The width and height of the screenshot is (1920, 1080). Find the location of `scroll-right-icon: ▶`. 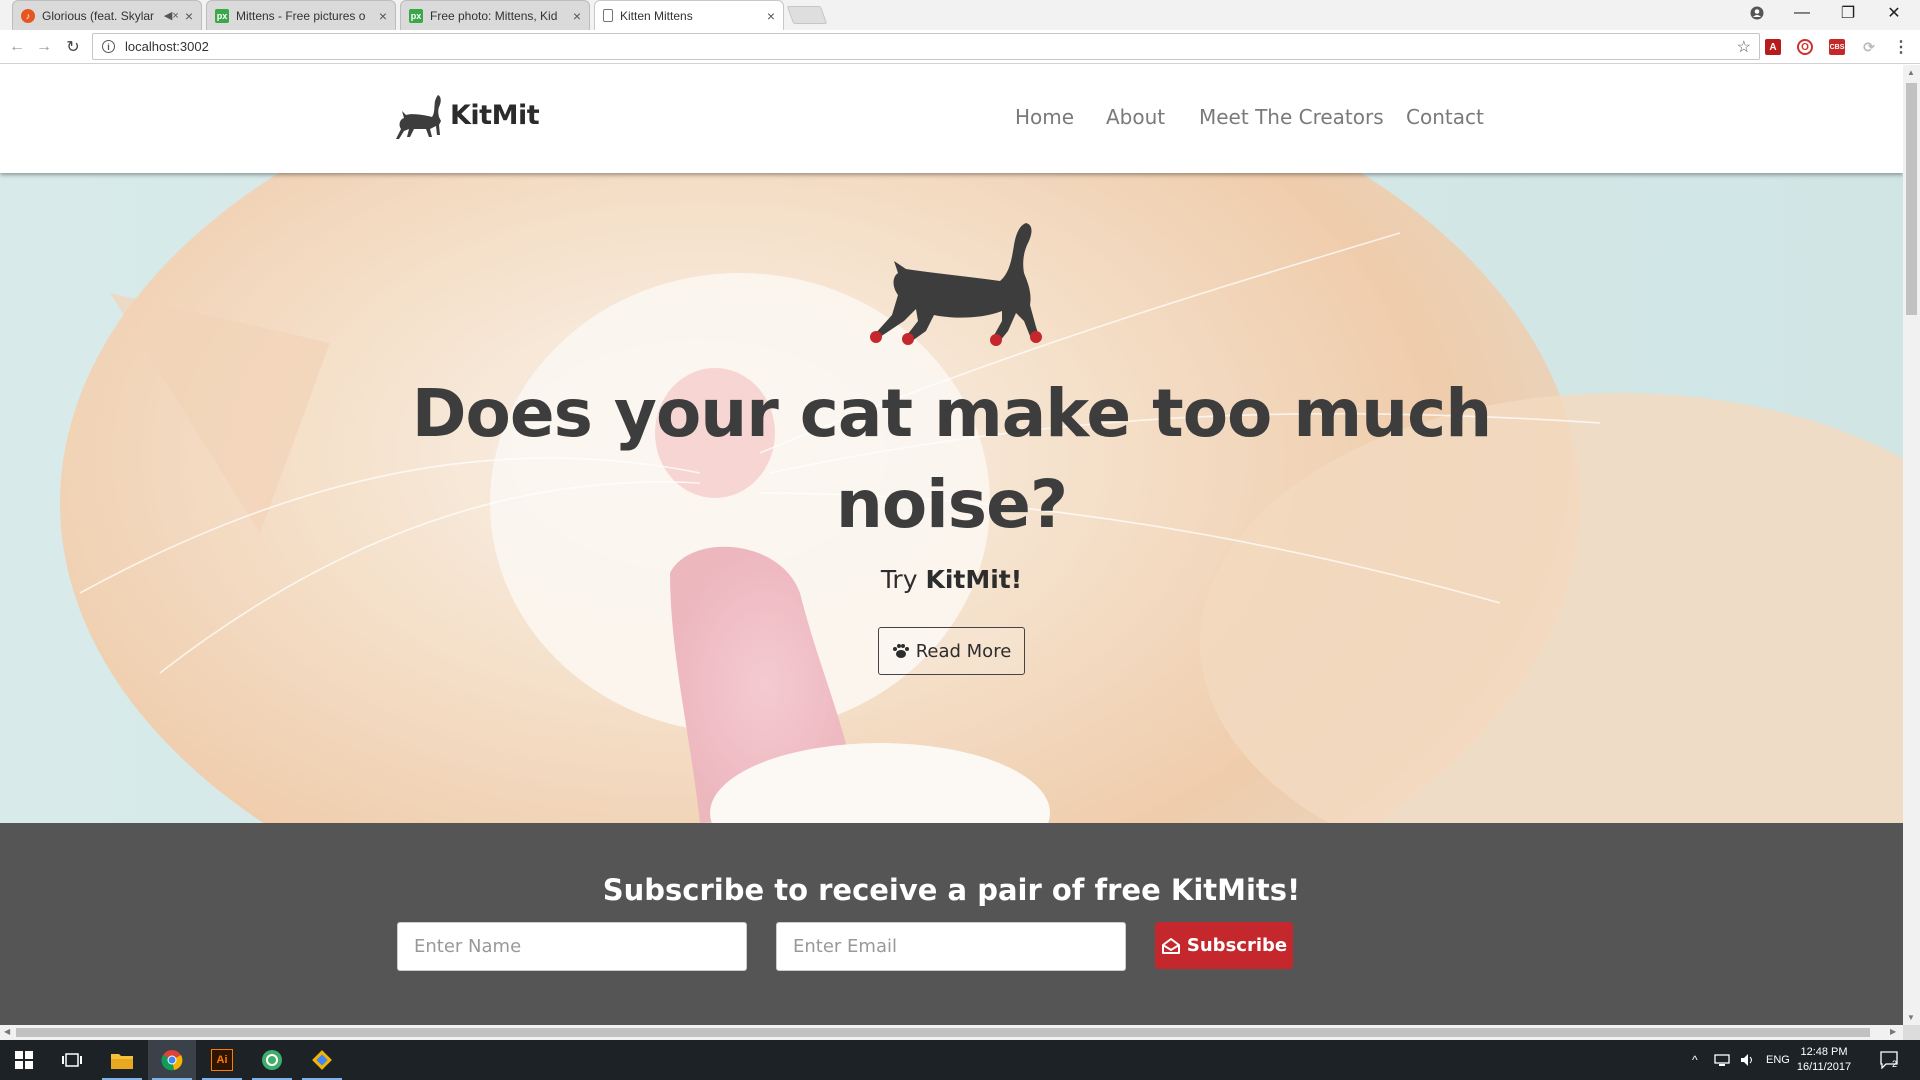

scroll-right-icon: ▶ is located at coordinates (1893, 1031).